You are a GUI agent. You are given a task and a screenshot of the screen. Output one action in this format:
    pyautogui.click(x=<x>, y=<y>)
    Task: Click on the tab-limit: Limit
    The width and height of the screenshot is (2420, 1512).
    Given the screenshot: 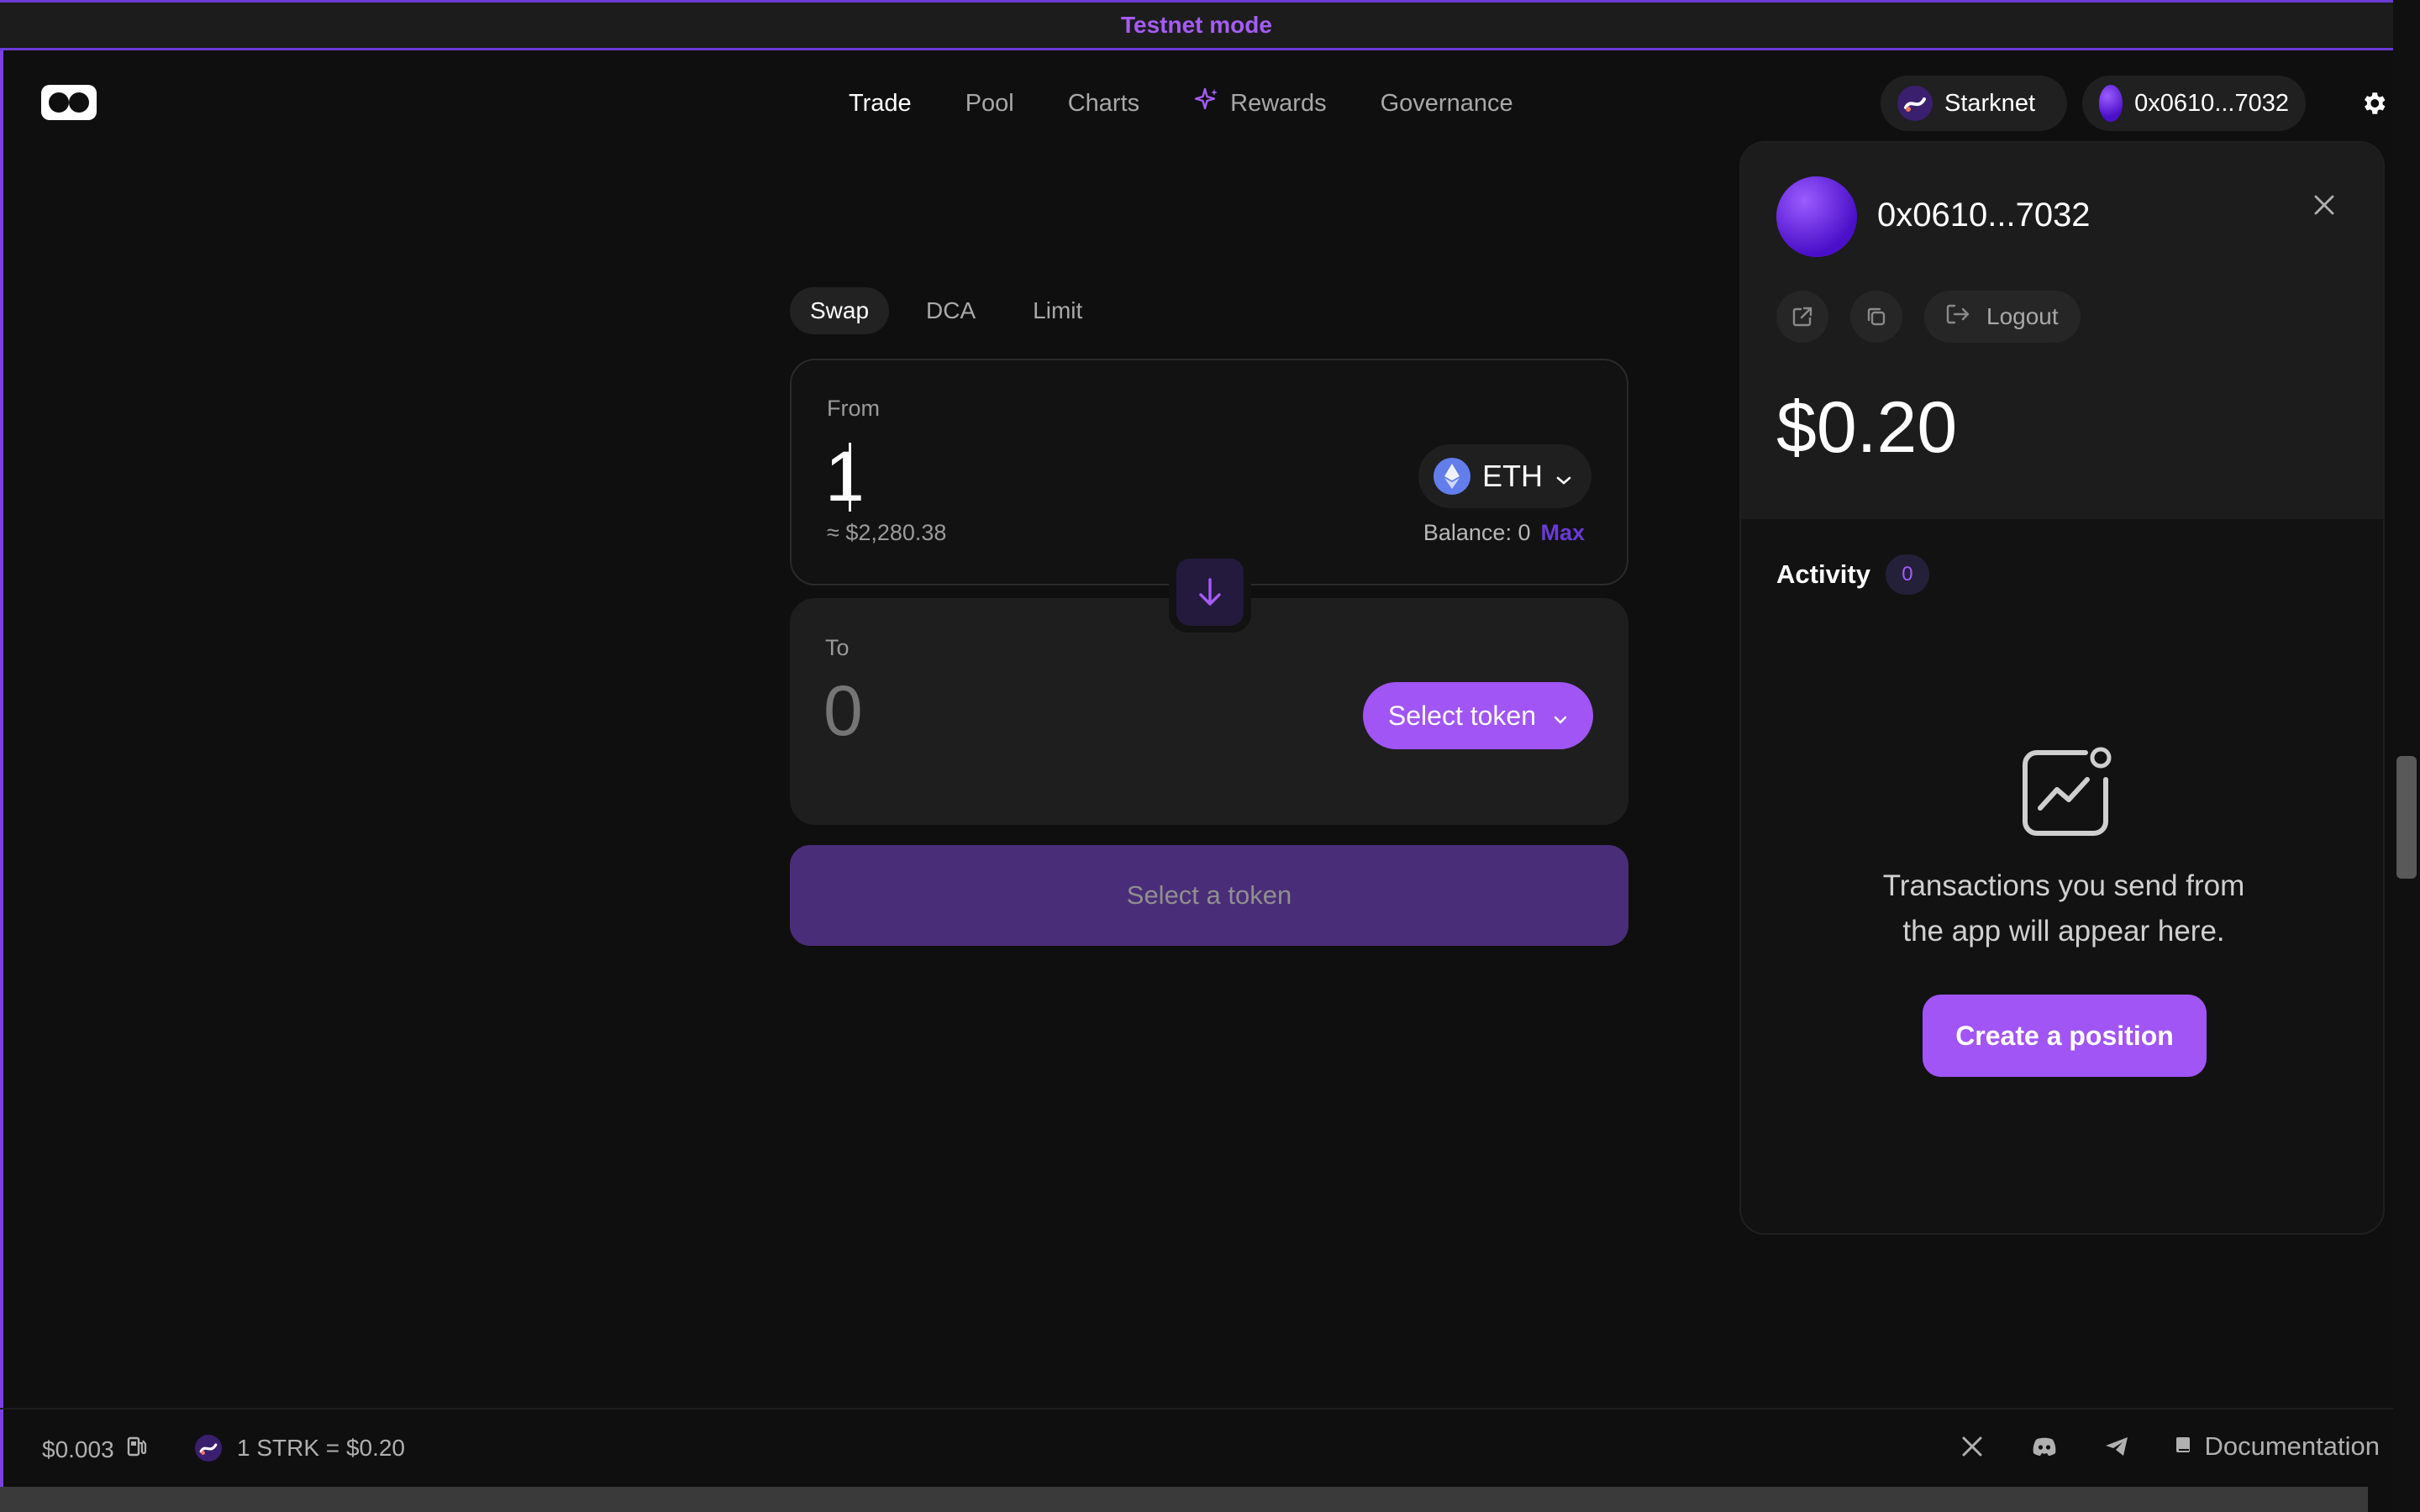 What is the action you would take?
    pyautogui.click(x=1057, y=310)
    